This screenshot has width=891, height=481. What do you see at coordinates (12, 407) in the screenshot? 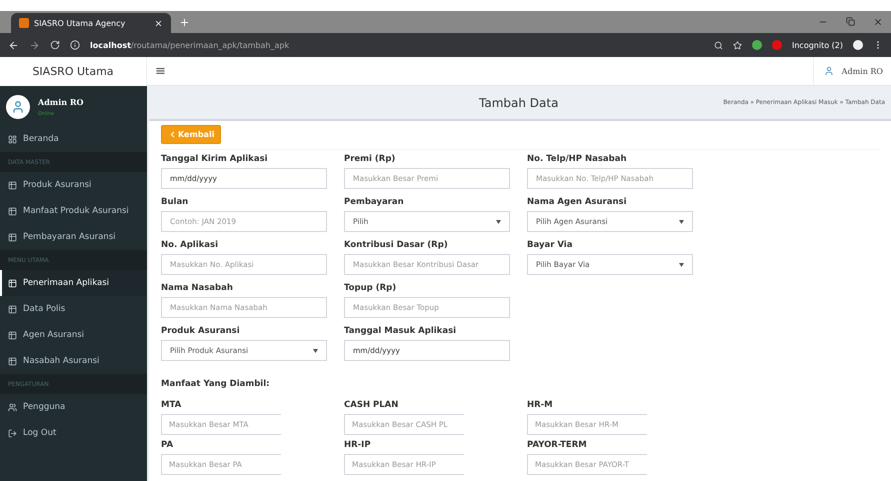
I see `users-icon` at bounding box center [12, 407].